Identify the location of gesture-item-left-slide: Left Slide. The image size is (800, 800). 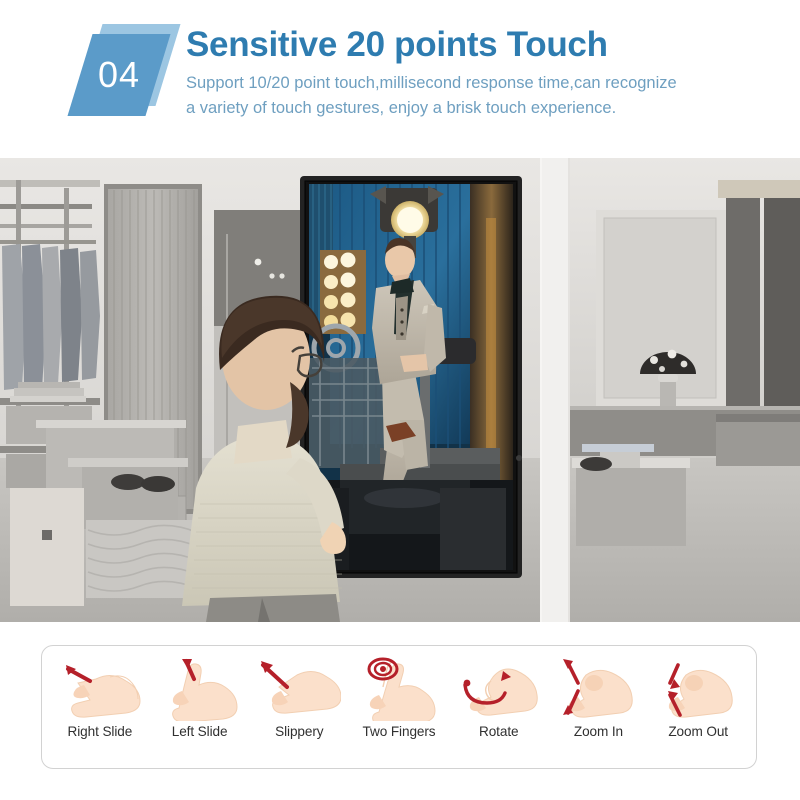
(200, 709).